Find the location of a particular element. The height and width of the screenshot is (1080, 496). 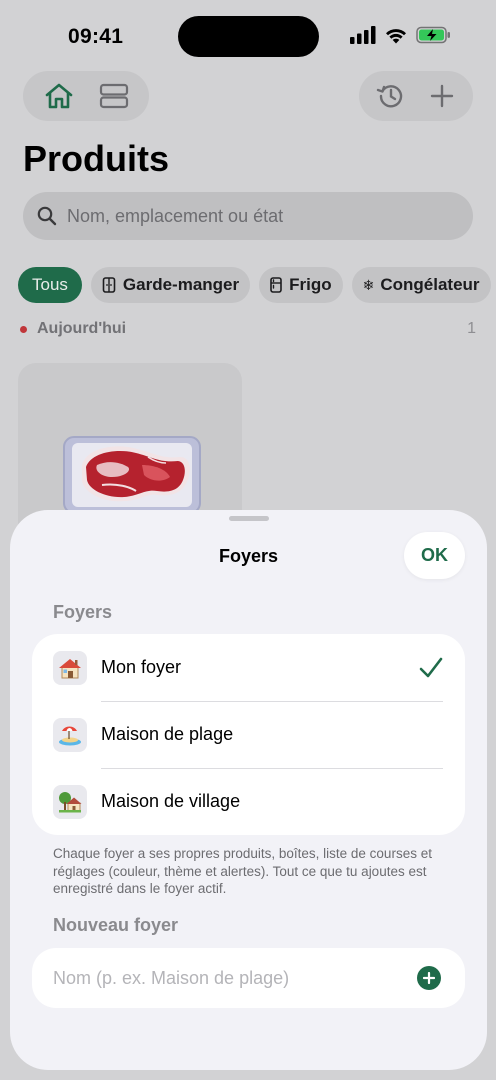

status-time: 09:41 is located at coordinates (96, 36).